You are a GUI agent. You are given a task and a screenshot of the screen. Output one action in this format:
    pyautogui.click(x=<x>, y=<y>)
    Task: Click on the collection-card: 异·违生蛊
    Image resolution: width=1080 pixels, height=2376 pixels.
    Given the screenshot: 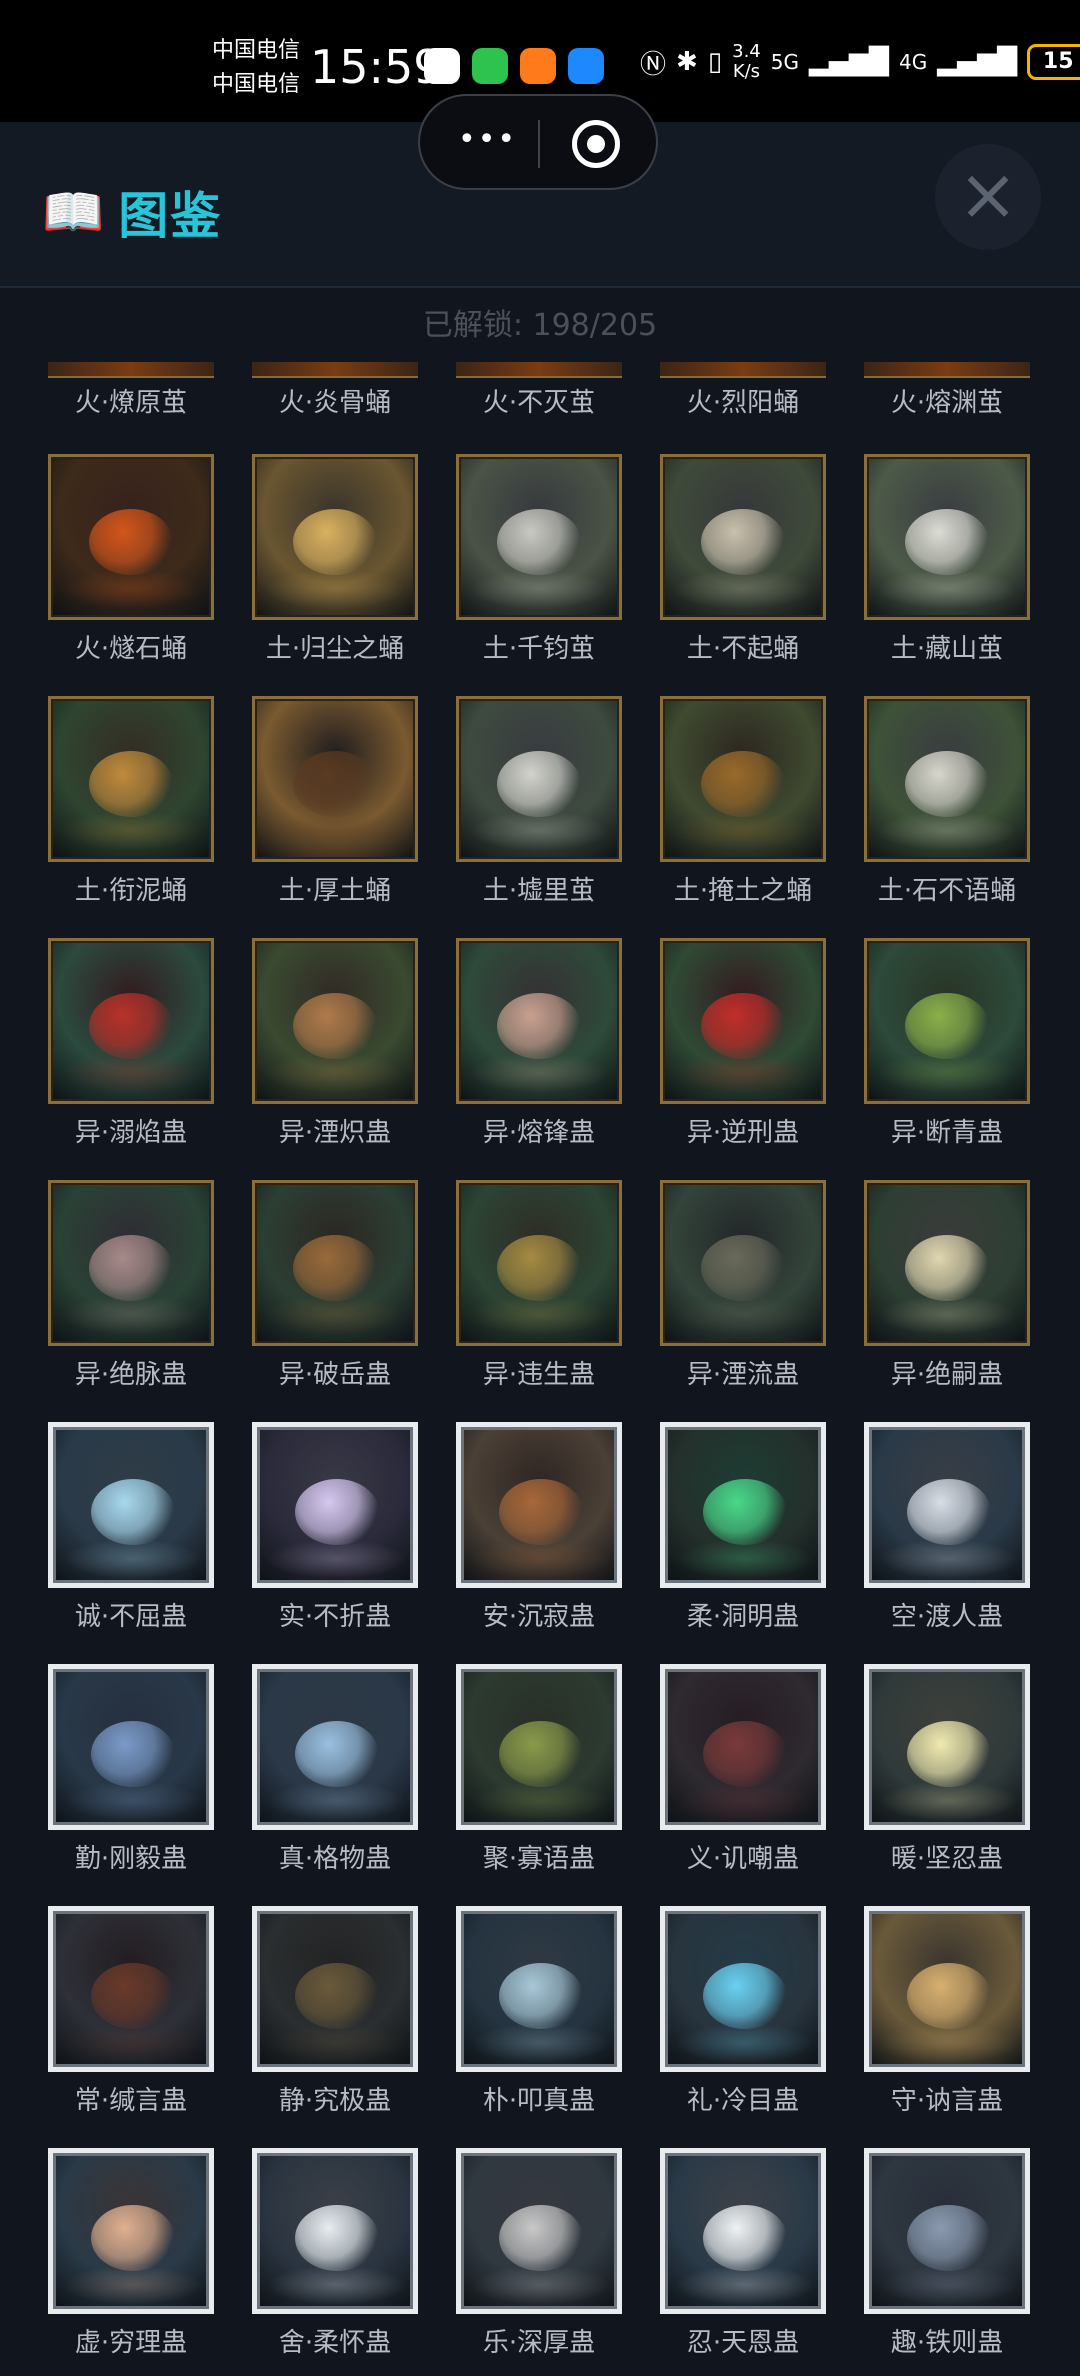 What is the action you would take?
    pyautogui.click(x=541, y=1285)
    